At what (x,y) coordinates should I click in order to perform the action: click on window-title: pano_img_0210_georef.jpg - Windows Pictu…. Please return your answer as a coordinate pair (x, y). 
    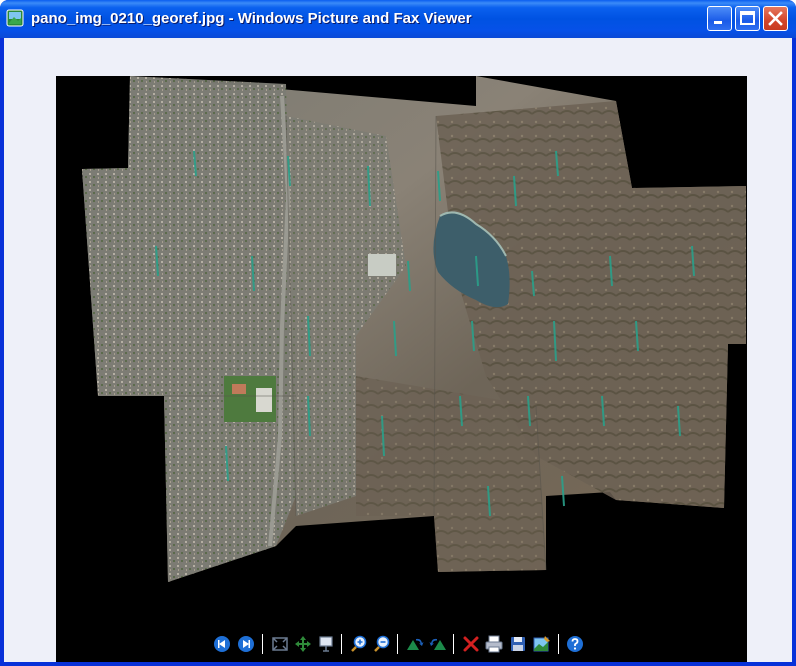
    Looking at the image, I should click on (251, 18).